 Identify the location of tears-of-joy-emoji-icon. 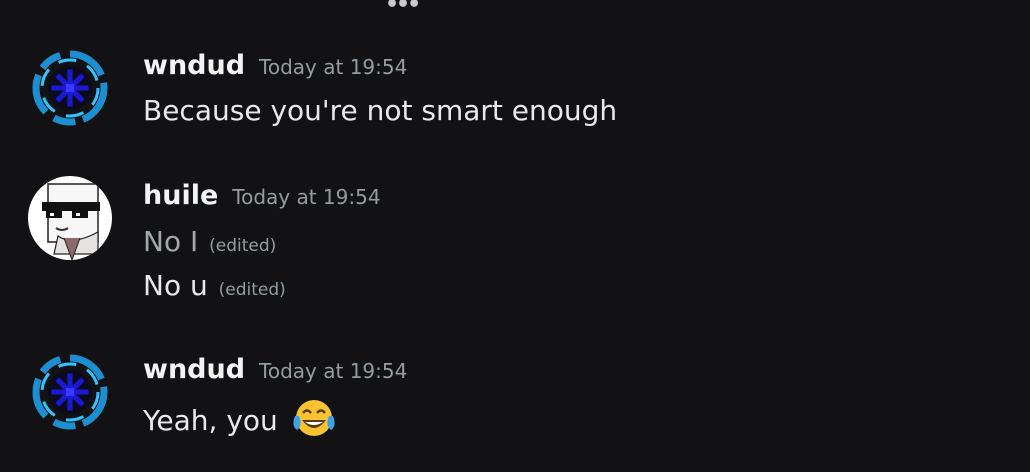
(314, 421).